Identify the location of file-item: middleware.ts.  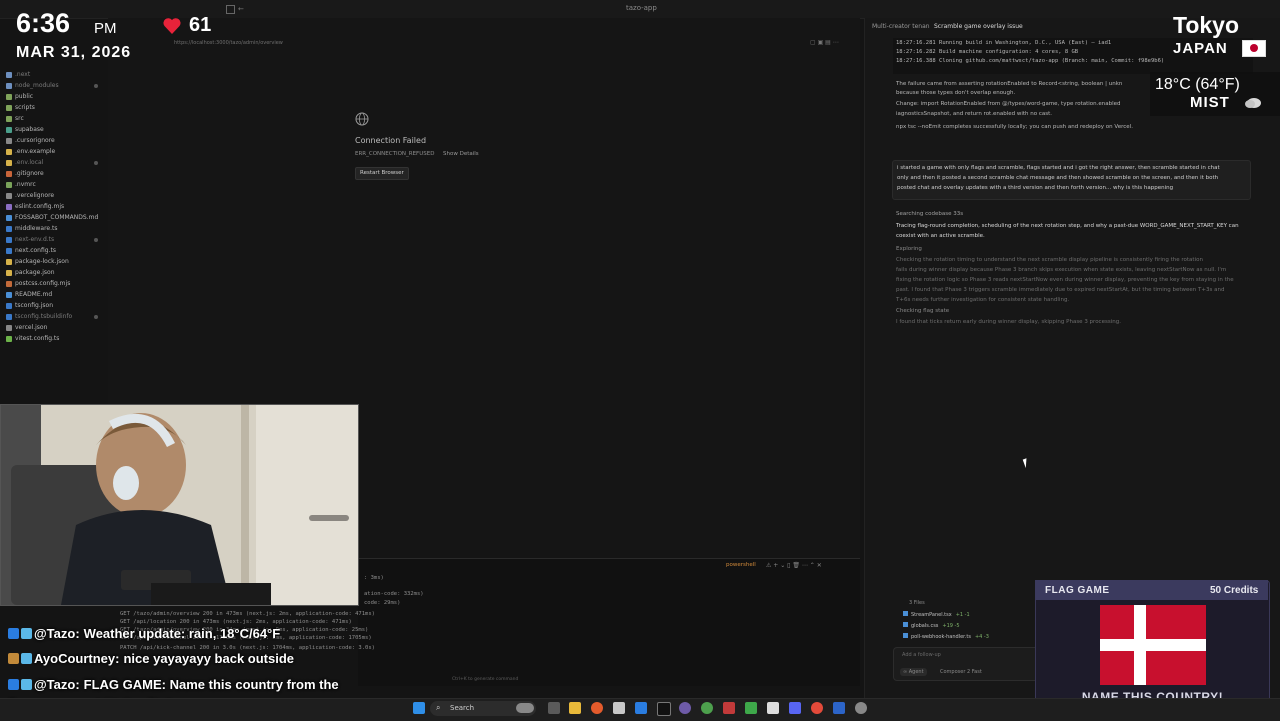
(31, 228).